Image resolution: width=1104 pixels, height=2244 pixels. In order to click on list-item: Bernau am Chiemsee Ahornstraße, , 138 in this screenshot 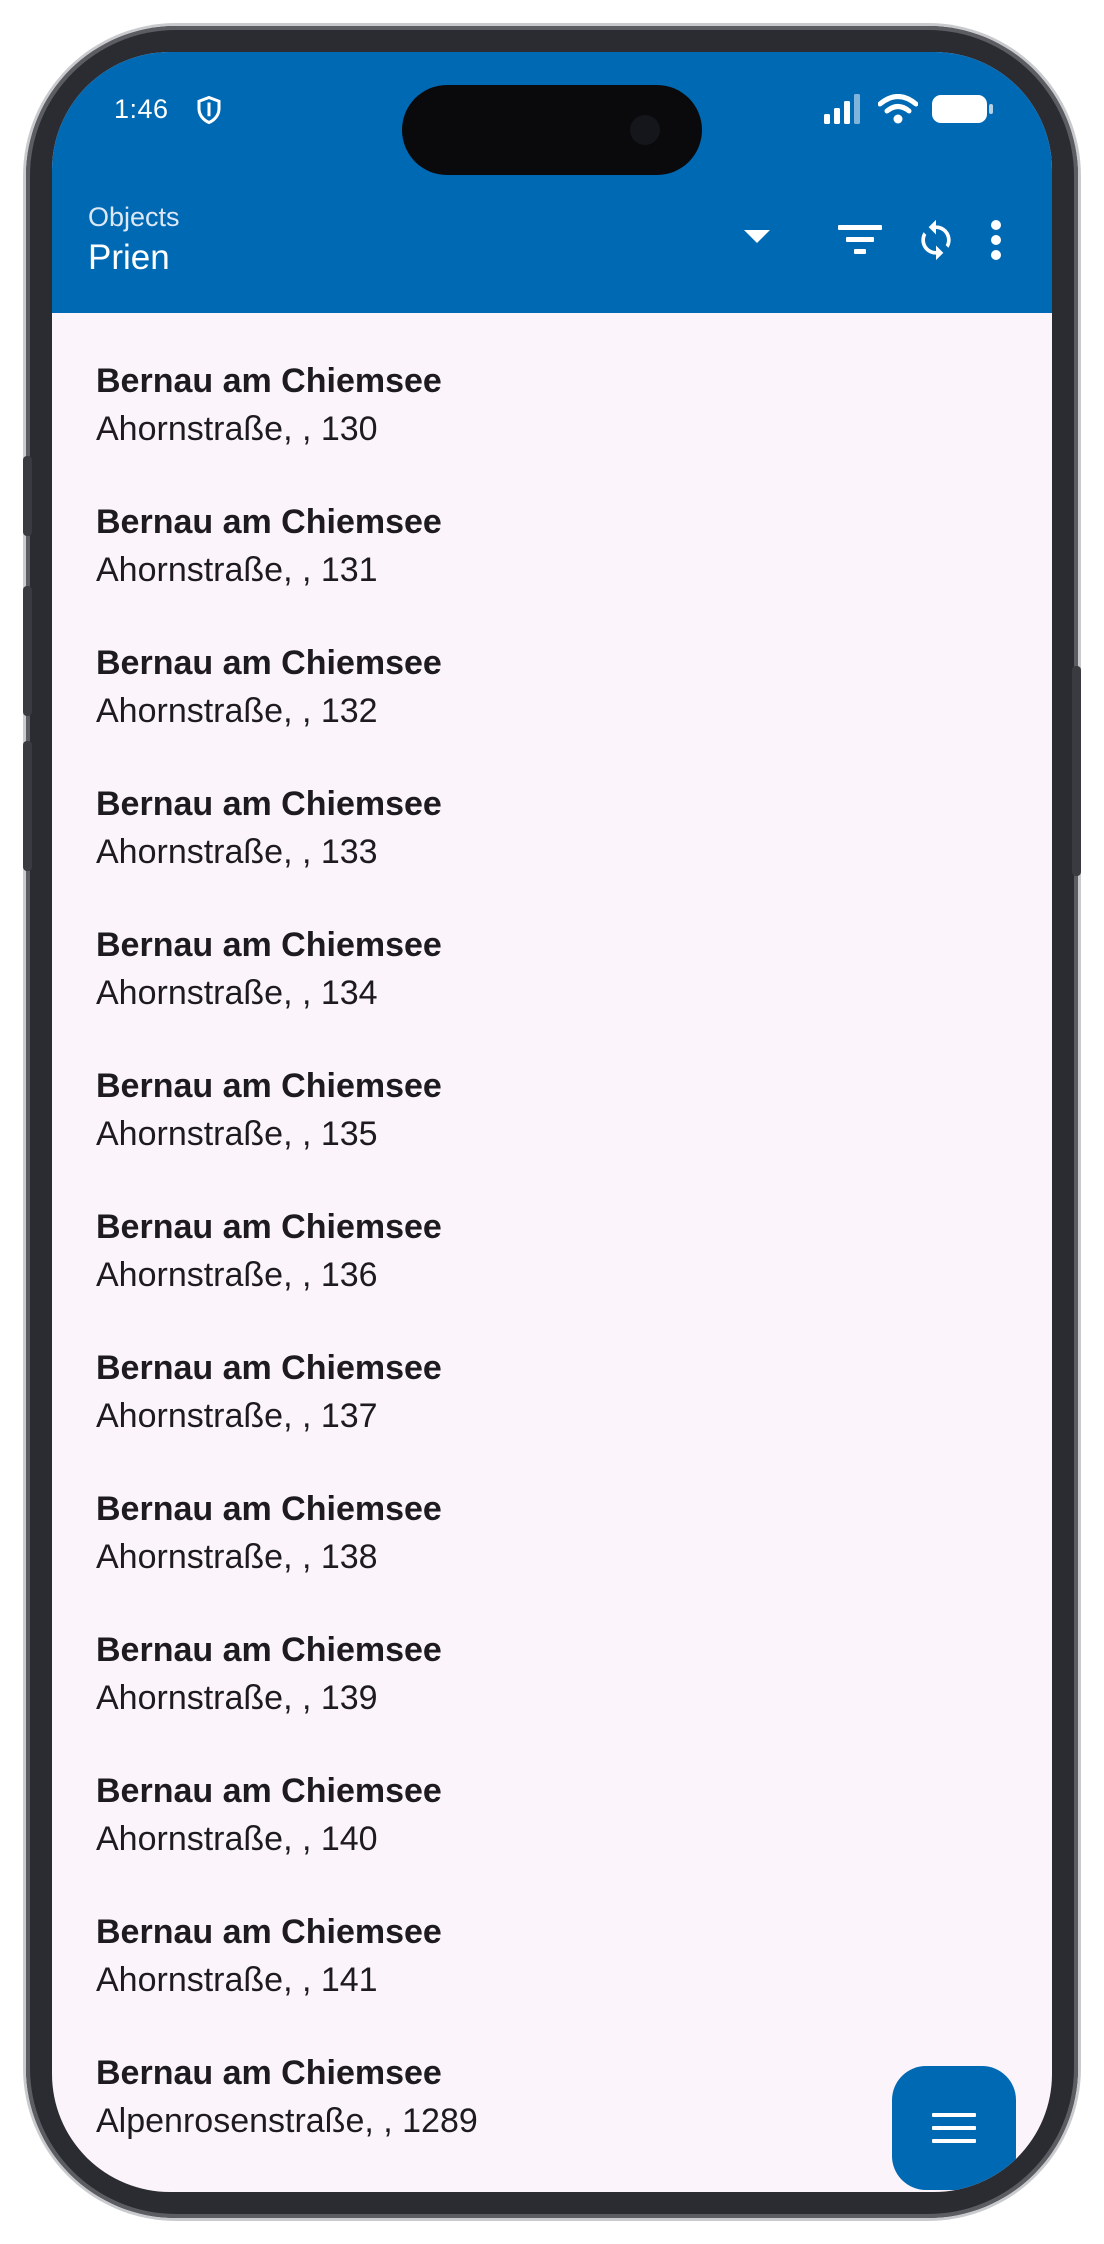, I will do `click(552, 1511)`.